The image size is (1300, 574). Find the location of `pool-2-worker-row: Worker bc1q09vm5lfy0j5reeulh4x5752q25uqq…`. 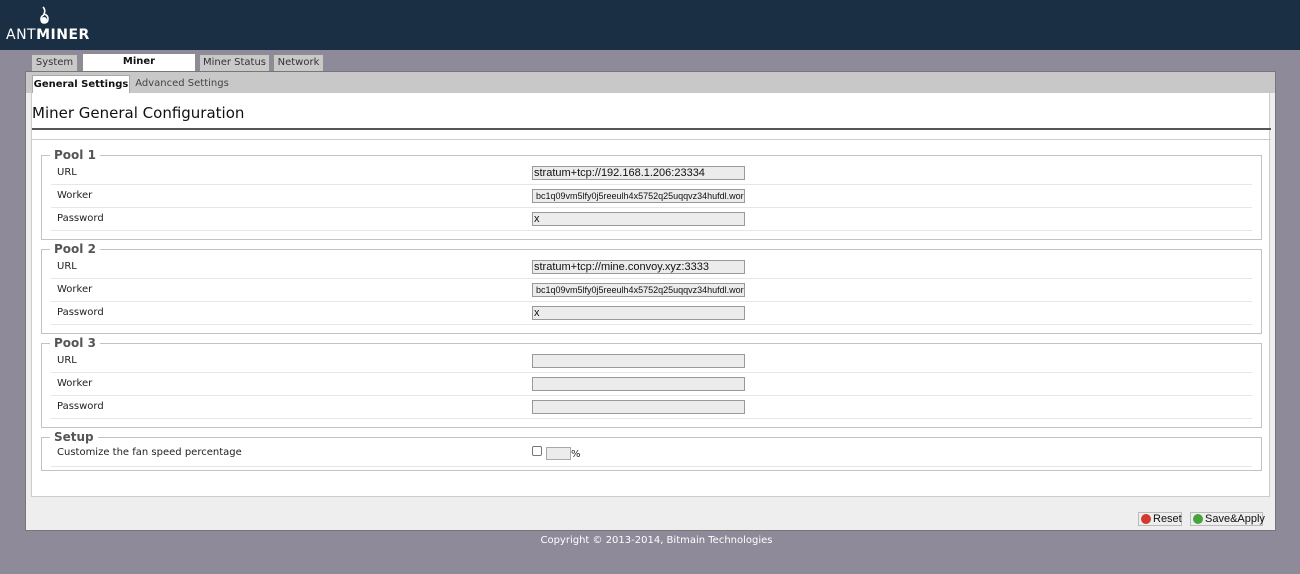

pool-2-worker-row: Worker bc1q09vm5lfy0j5reeulh4x5752q25uqq… is located at coordinates (651, 290).